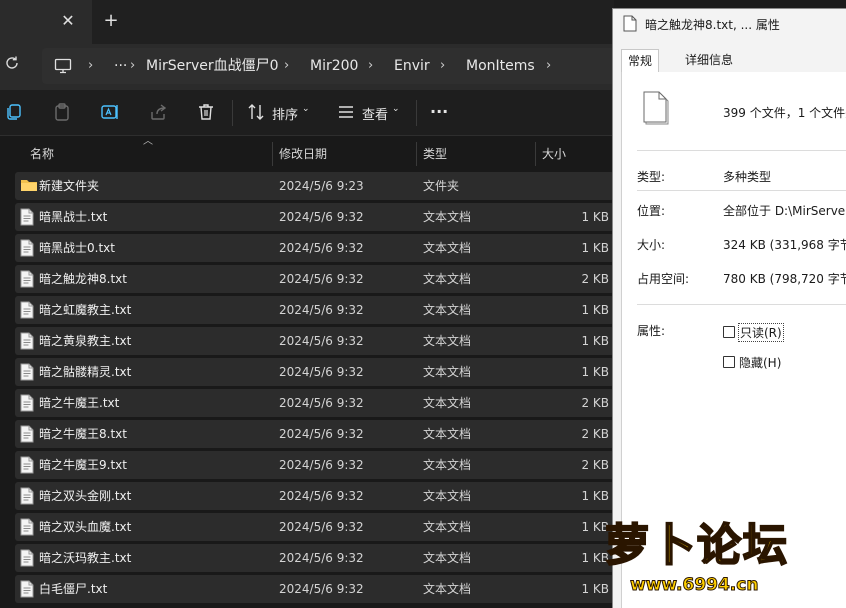  Describe the element at coordinates (709, 61) in the screenshot. I see `tab-details: 详细信息` at that location.